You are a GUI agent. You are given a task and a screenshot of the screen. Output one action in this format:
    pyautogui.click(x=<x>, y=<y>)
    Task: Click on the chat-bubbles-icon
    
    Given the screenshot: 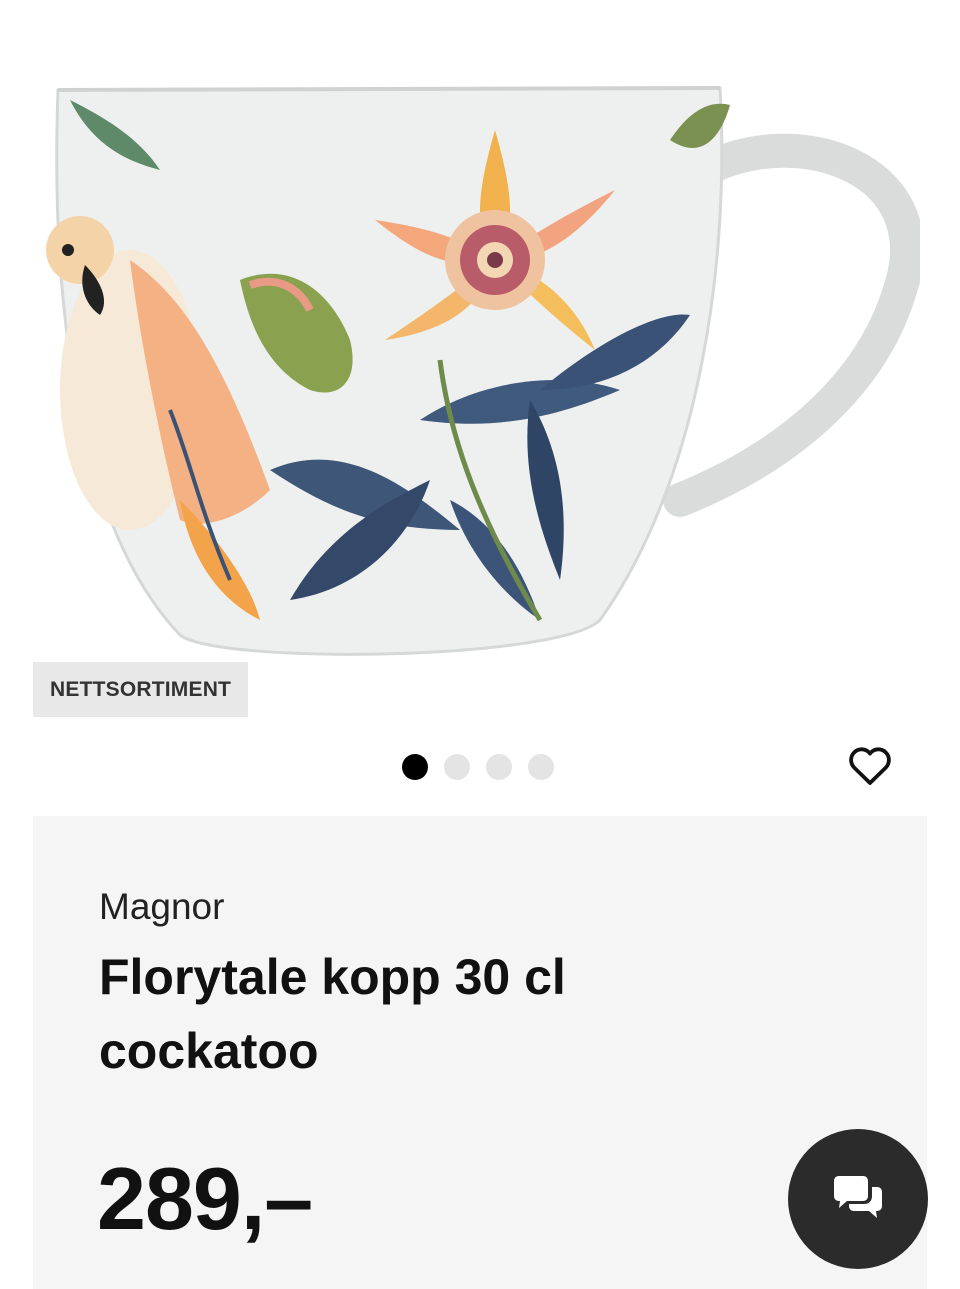 What is the action you would take?
    pyautogui.click(x=858, y=1197)
    